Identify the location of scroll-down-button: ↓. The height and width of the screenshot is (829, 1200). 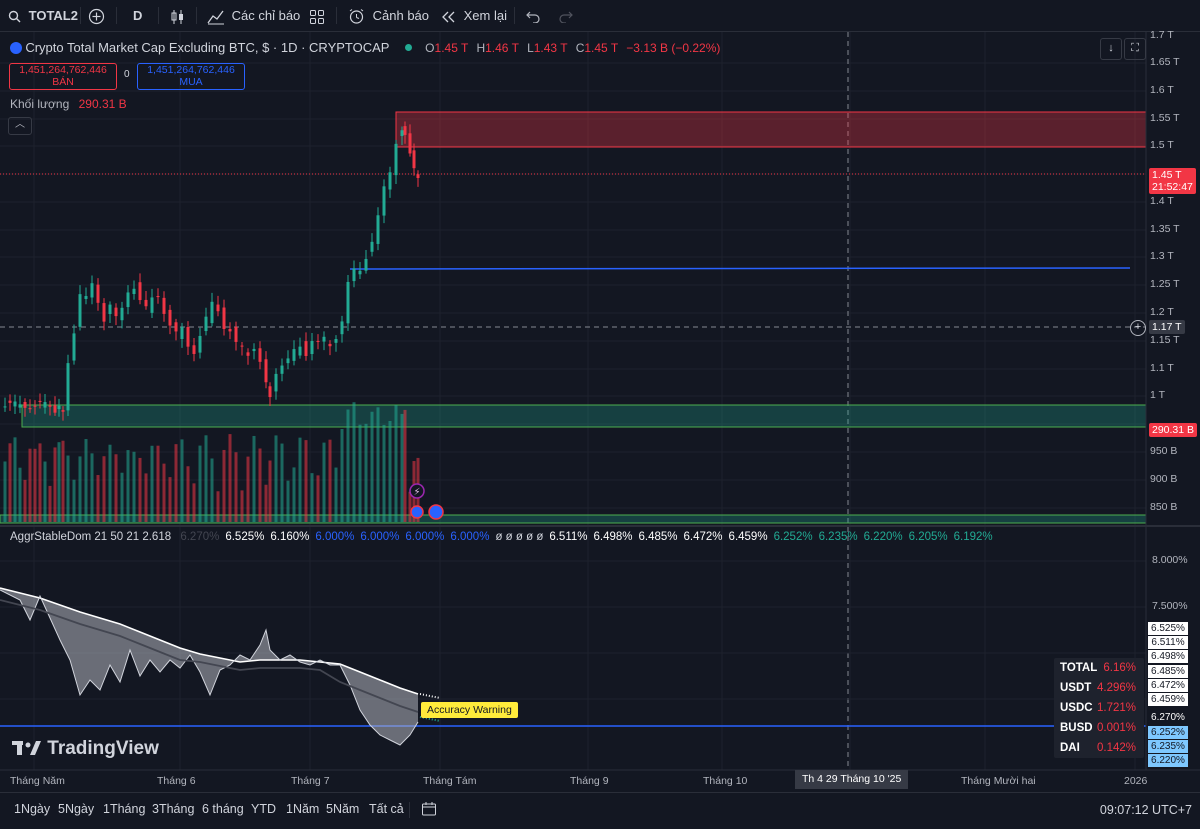
(1111, 49).